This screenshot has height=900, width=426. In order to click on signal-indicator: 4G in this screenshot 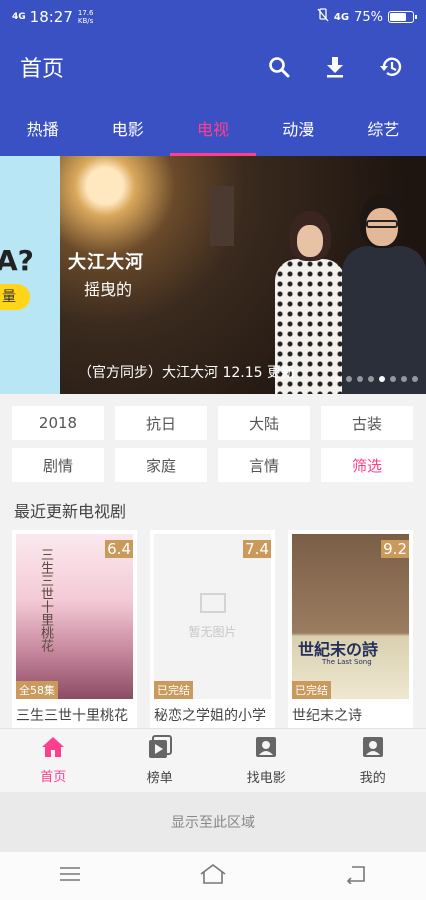, I will do `click(19, 16)`.